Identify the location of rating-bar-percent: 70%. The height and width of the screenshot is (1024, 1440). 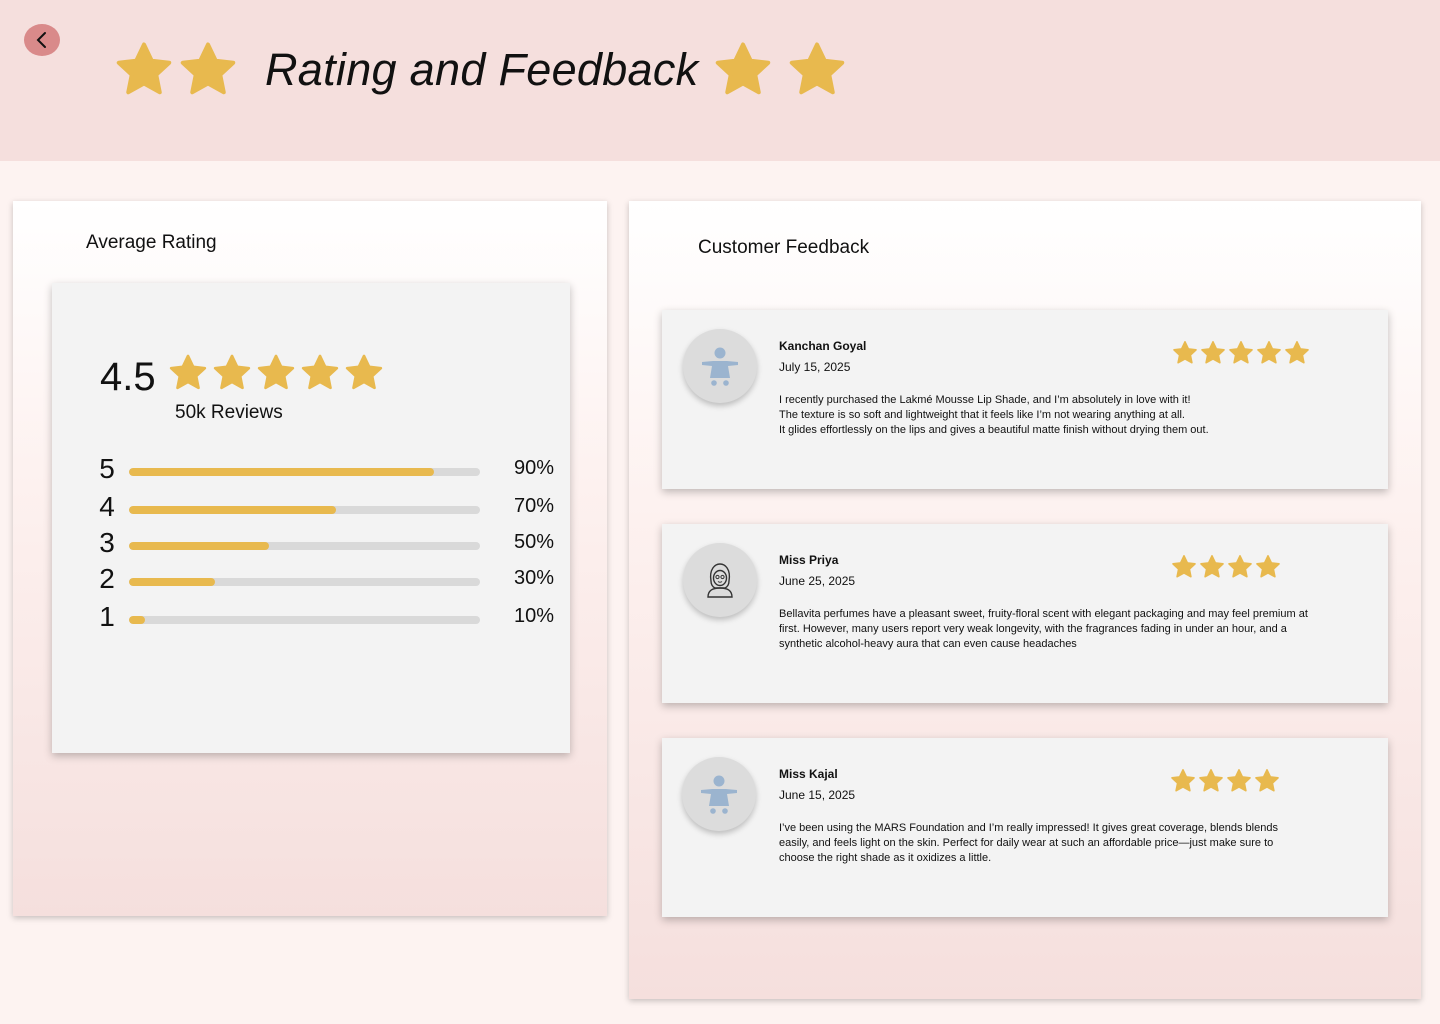
(534, 506).